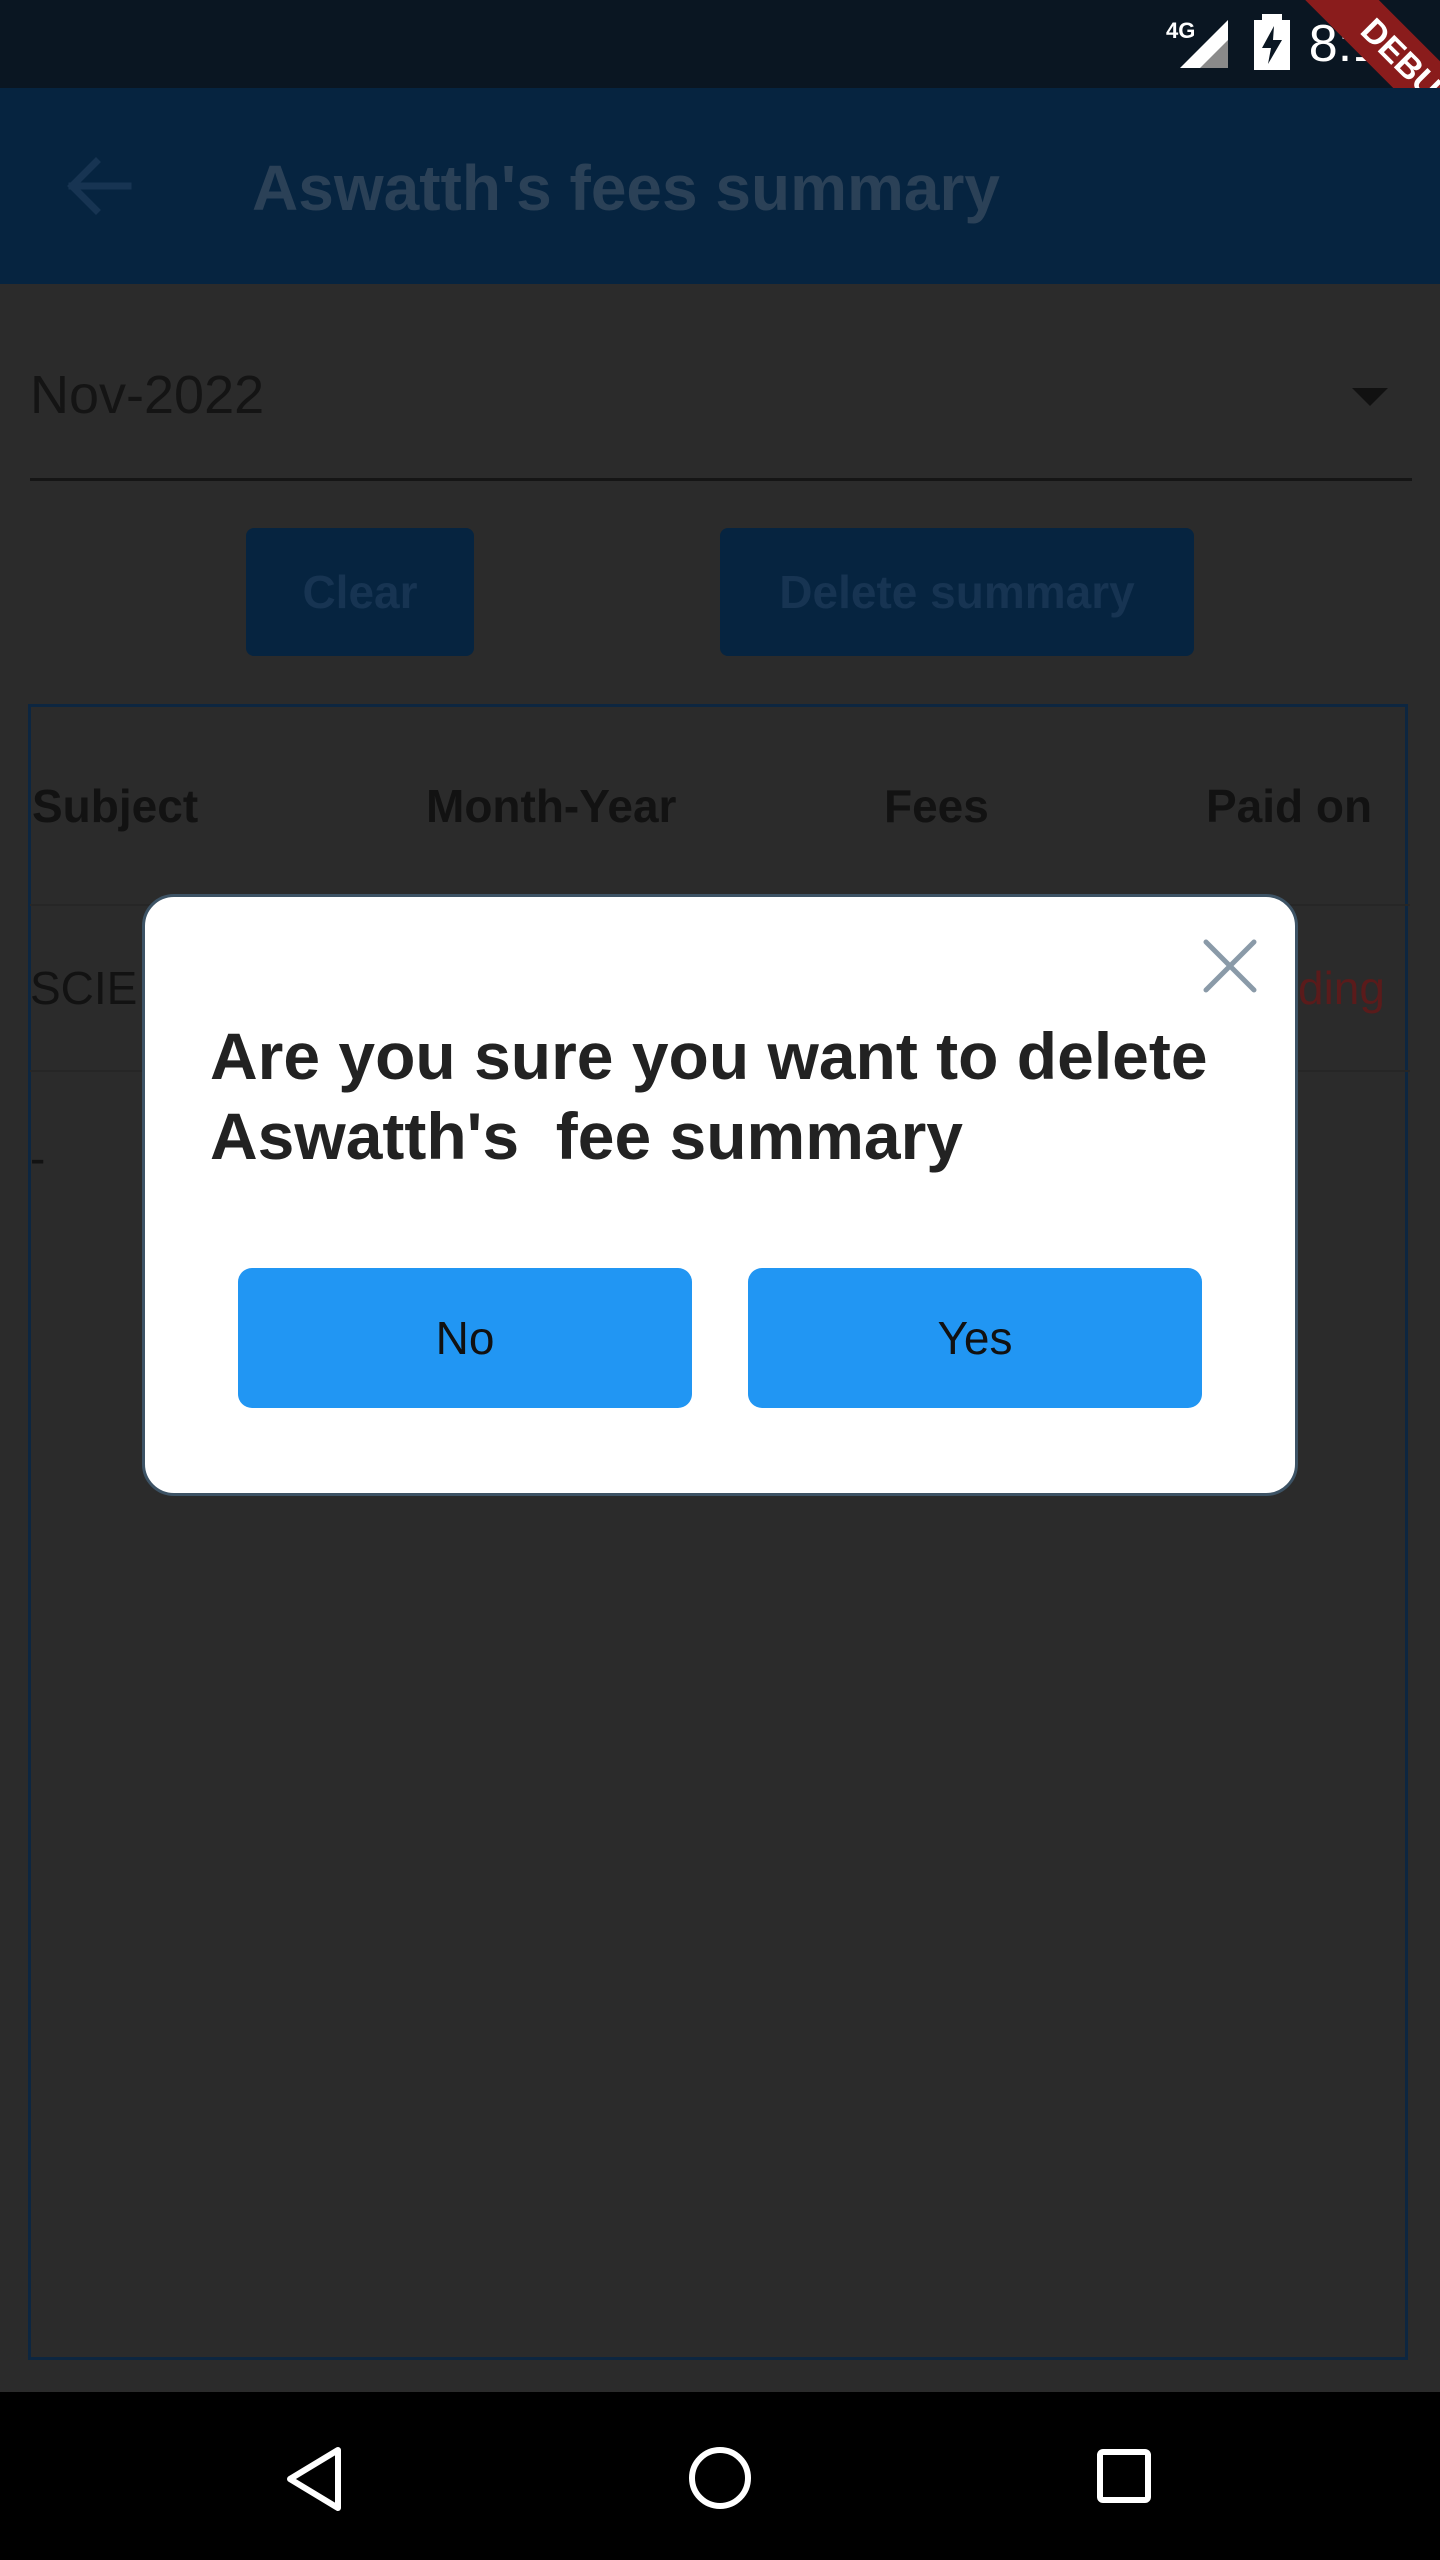  What do you see at coordinates (720, 2478) in the screenshot?
I see `nav-home-icon` at bounding box center [720, 2478].